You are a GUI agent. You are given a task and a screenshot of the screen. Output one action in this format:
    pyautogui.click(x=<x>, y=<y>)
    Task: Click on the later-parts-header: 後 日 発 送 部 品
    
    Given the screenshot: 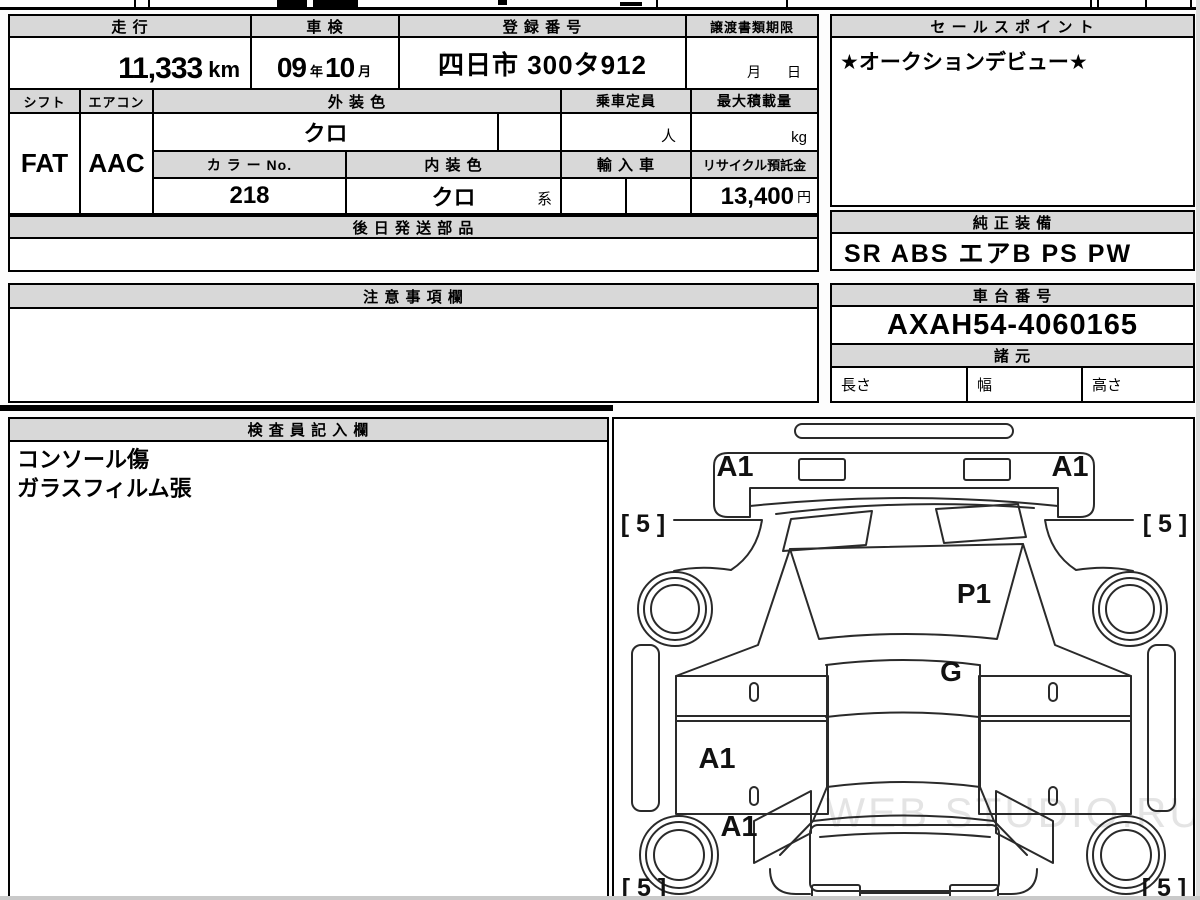 What is the action you would take?
    pyautogui.click(x=413, y=227)
    